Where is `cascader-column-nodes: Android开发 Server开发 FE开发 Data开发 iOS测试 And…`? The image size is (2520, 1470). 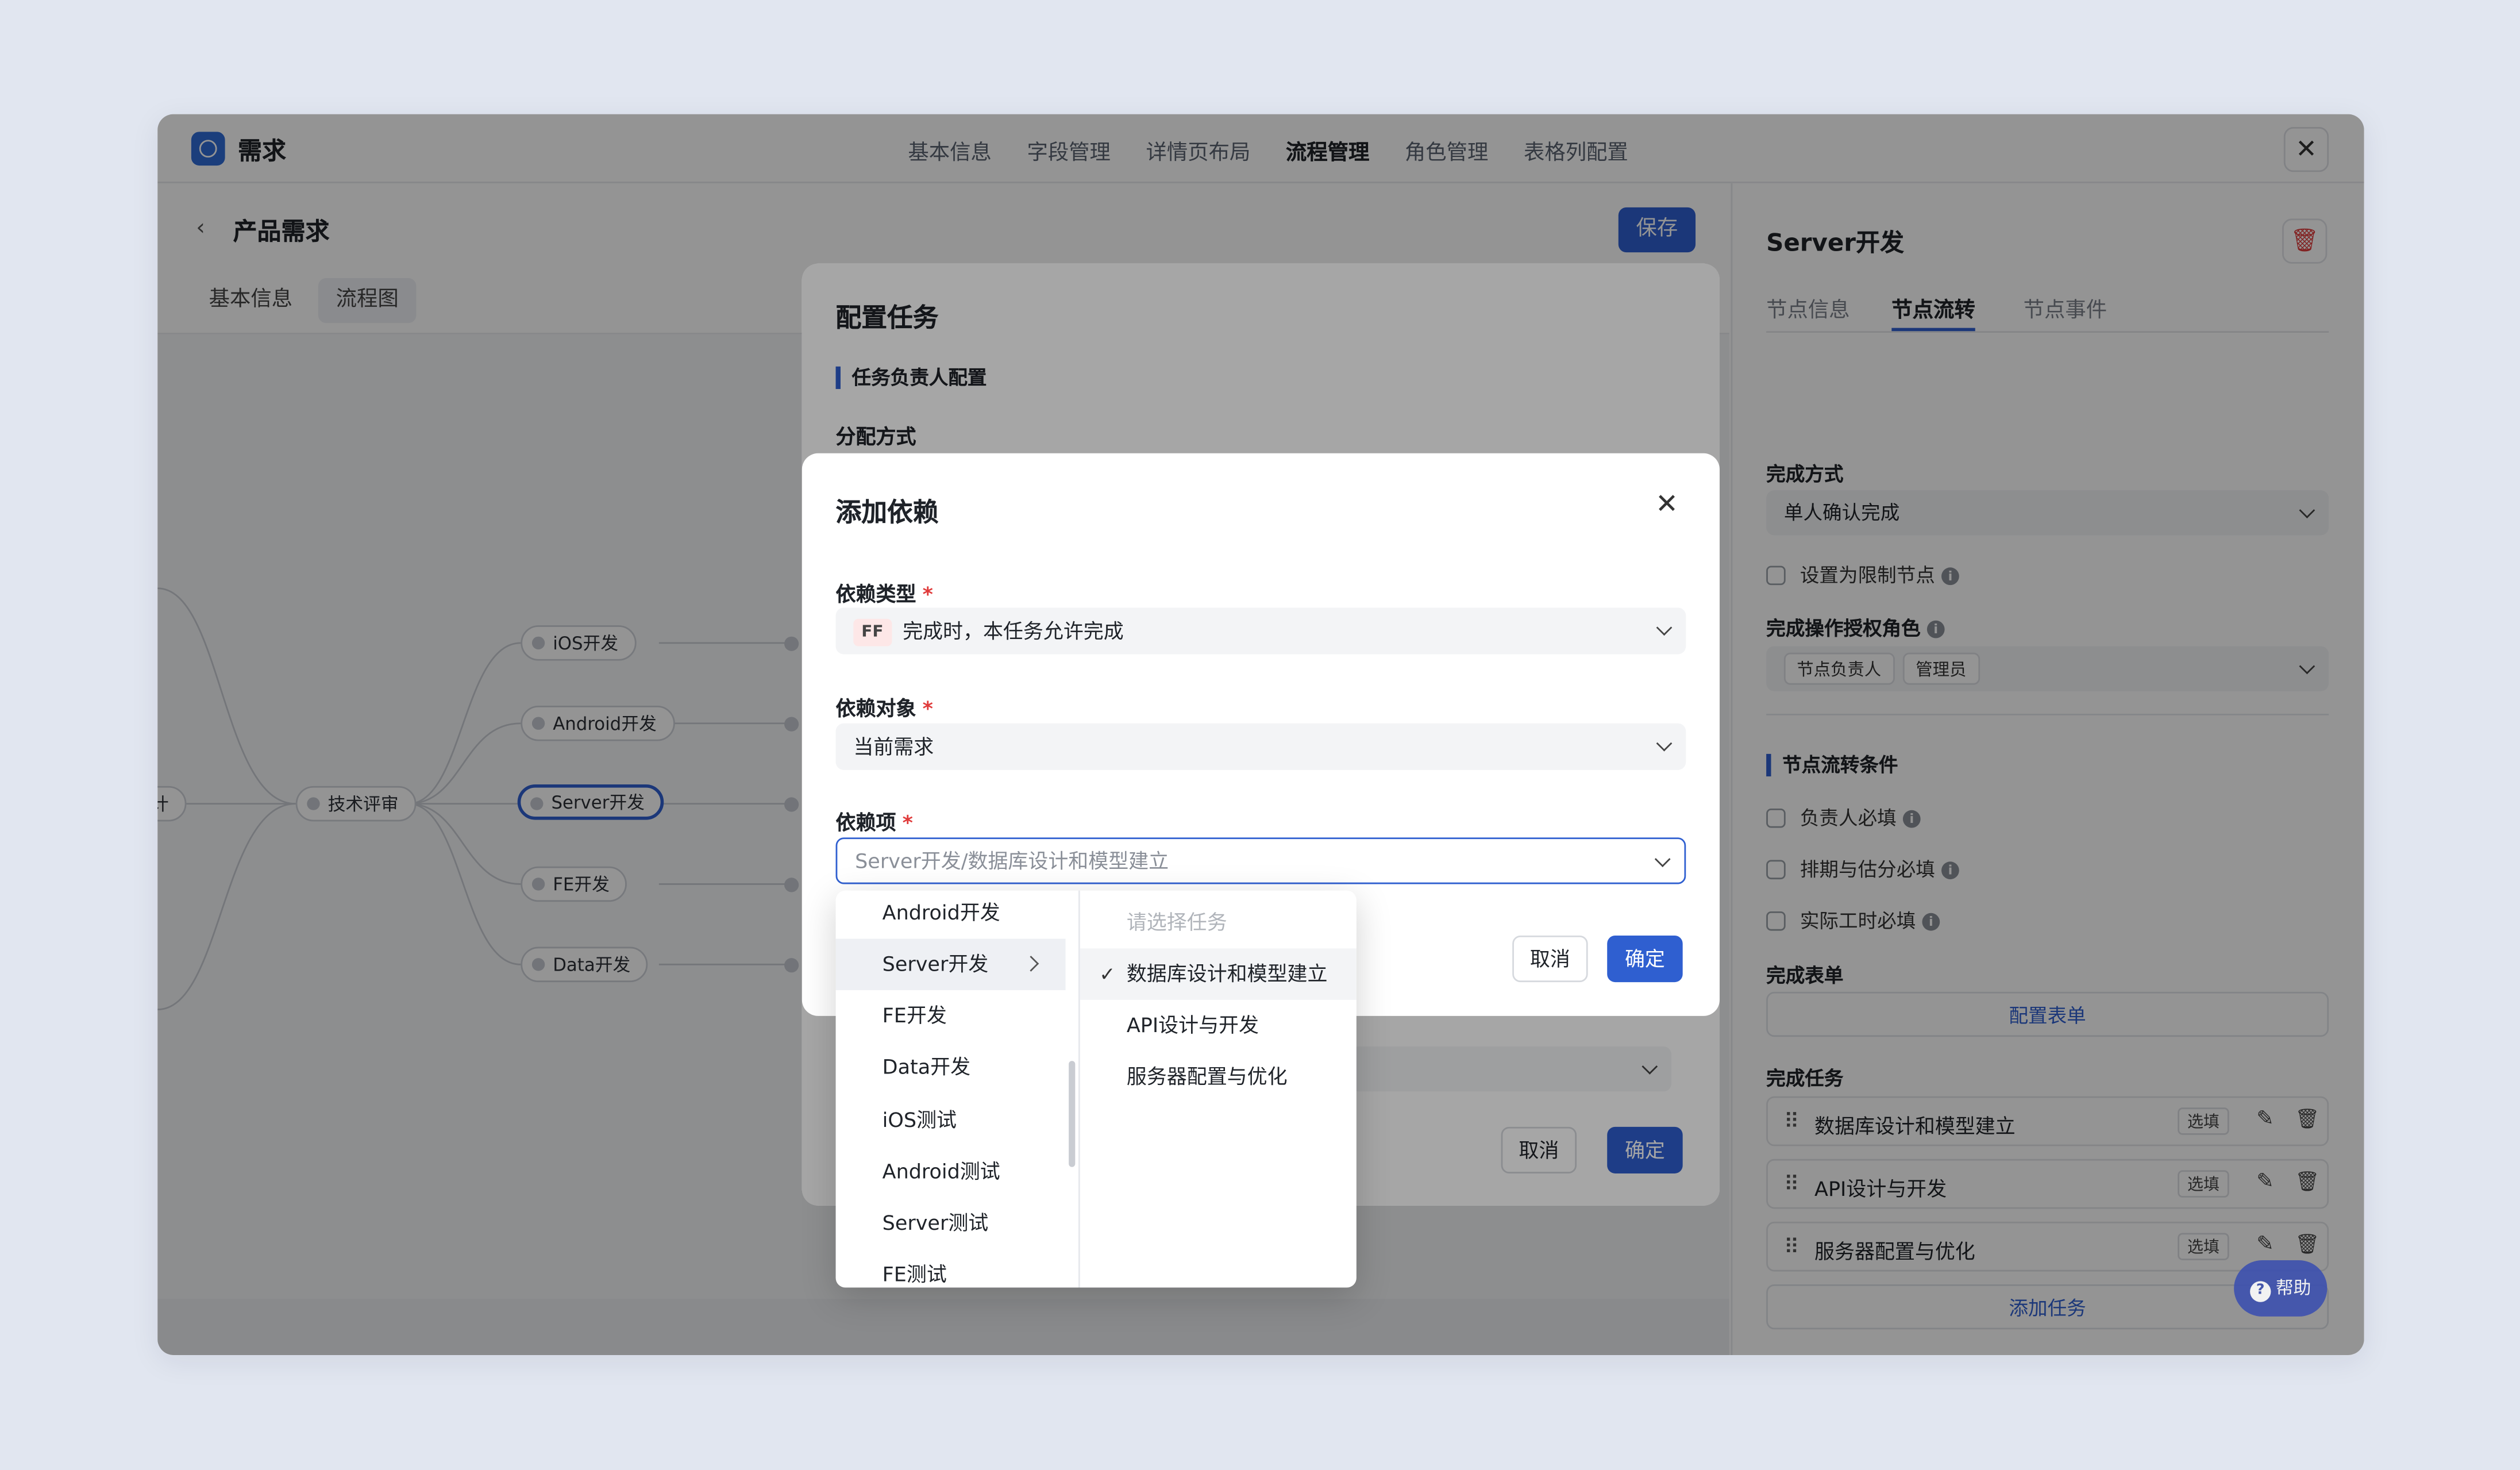 cascader-column-nodes: Android开发 Server开发 FE开发 Data开发 iOS测试 And… is located at coordinates (958, 1089).